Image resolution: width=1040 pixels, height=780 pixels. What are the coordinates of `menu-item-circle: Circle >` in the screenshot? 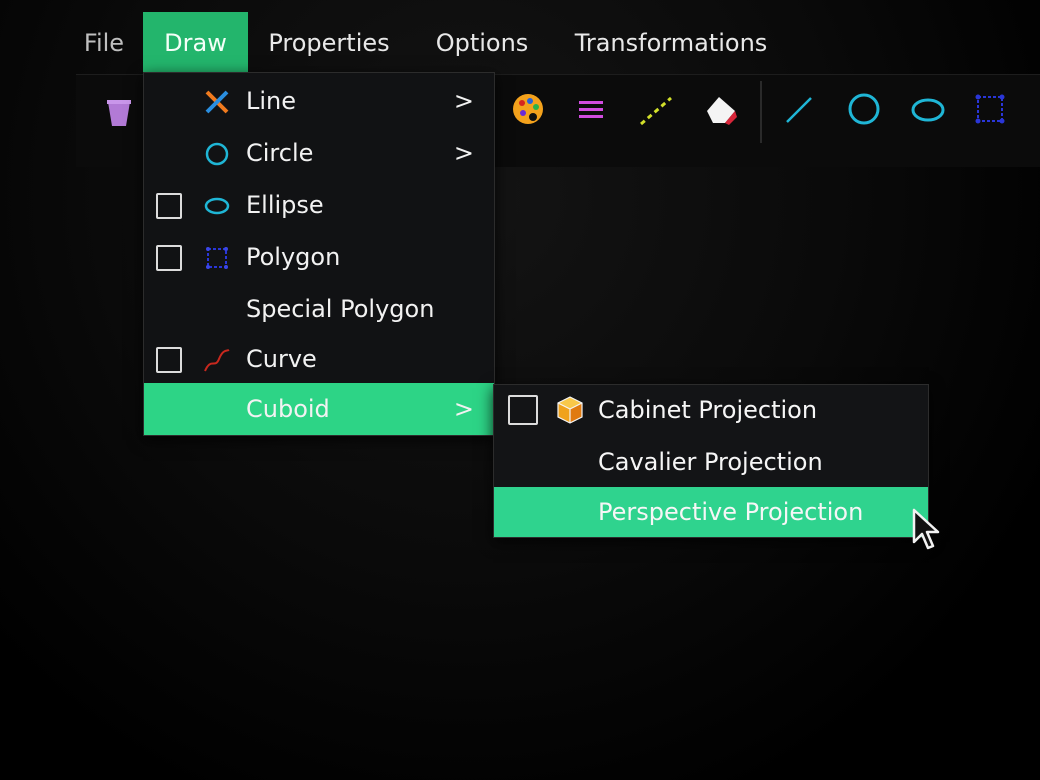 It's located at (319, 153).